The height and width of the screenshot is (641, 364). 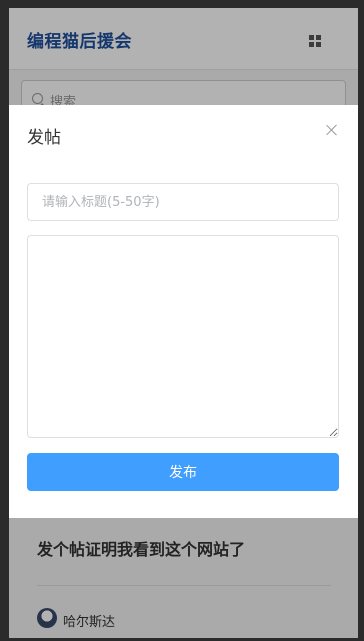 What do you see at coordinates (183, 202) in the screenshot?
I see `post-title-input` at bounding box center [183, 202].